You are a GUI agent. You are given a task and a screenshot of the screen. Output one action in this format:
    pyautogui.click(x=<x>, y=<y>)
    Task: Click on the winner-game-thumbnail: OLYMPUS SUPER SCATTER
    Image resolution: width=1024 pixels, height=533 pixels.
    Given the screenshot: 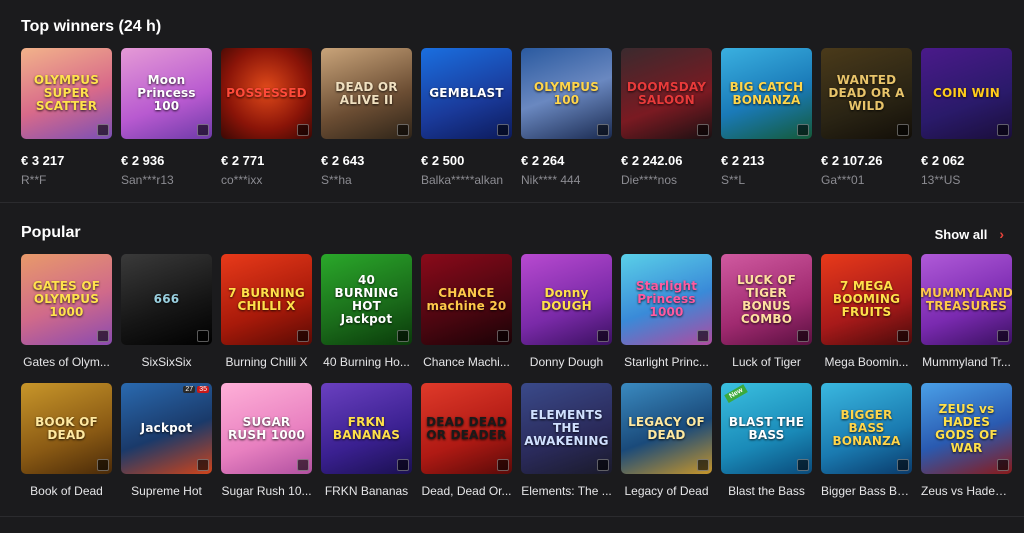 What is the action you would take?
    pyautogui.click(x=66, y=93)
    